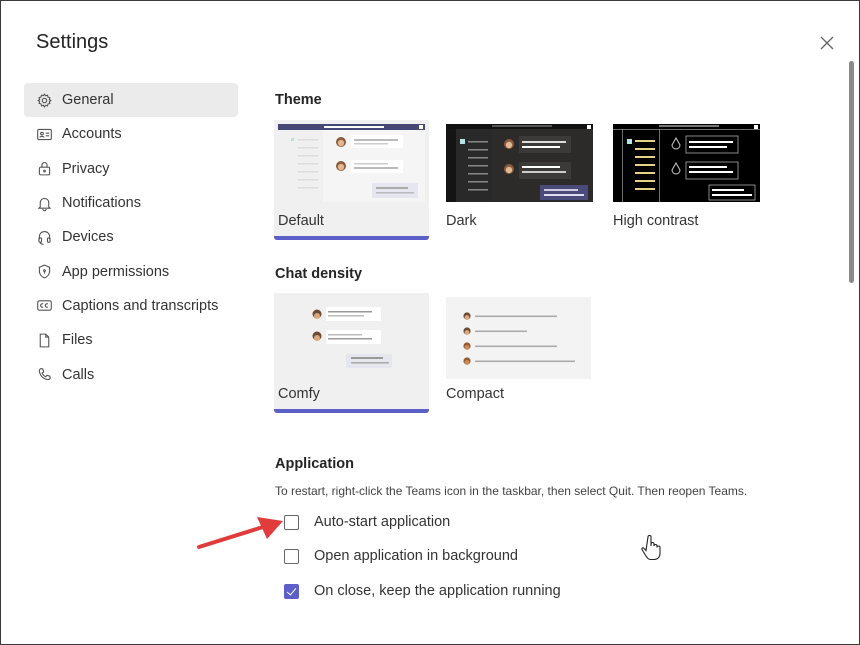 The image size is (860, 645). I want to click on theme-option-label: High contrast, so click(656, 221).